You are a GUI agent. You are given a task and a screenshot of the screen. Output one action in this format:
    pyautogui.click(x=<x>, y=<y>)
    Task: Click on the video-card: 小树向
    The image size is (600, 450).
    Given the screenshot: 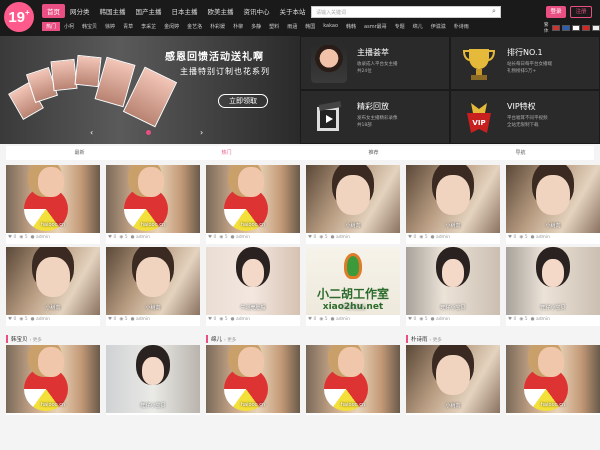 What is the action you would take?
    pyautogui.click(x=453, y=380)
    